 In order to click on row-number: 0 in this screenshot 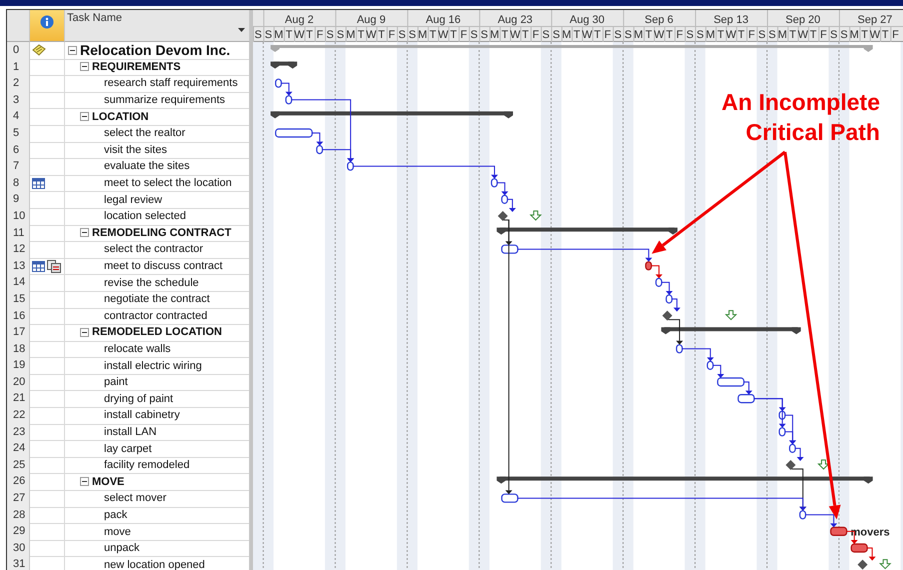, I will do `click(18, 51)`.